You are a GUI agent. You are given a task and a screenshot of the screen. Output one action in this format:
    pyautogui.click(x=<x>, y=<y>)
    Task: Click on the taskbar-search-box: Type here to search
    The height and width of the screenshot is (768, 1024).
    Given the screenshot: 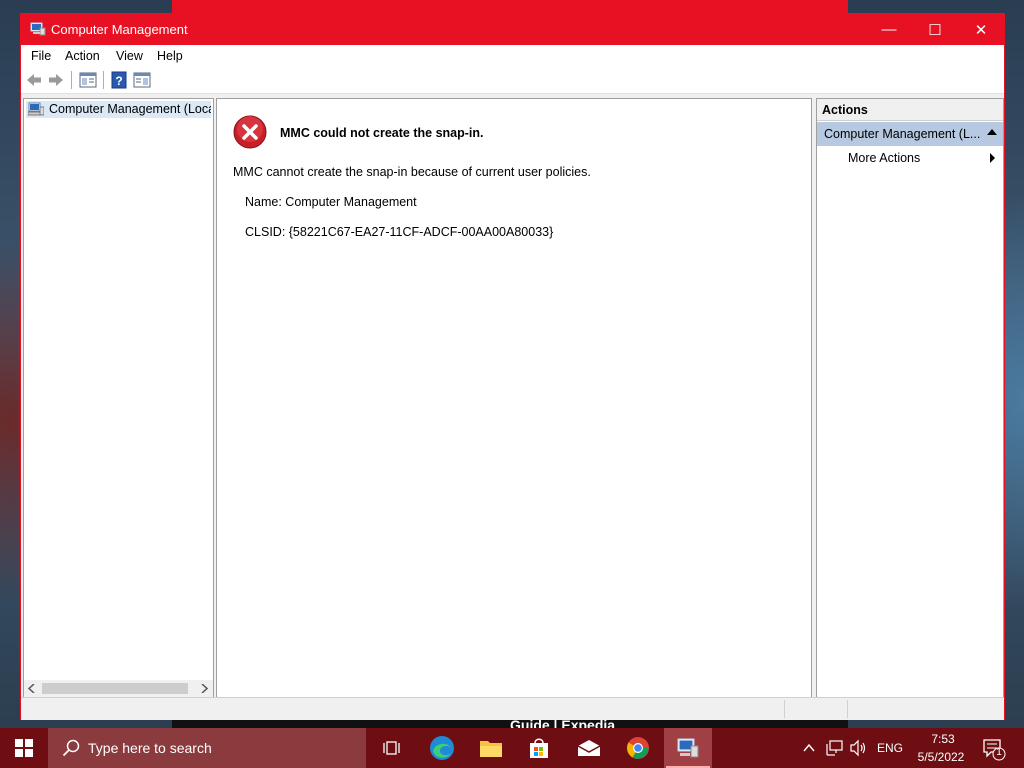 What is the action you would take?
    pyautogui.click(x=207, y=748)
    